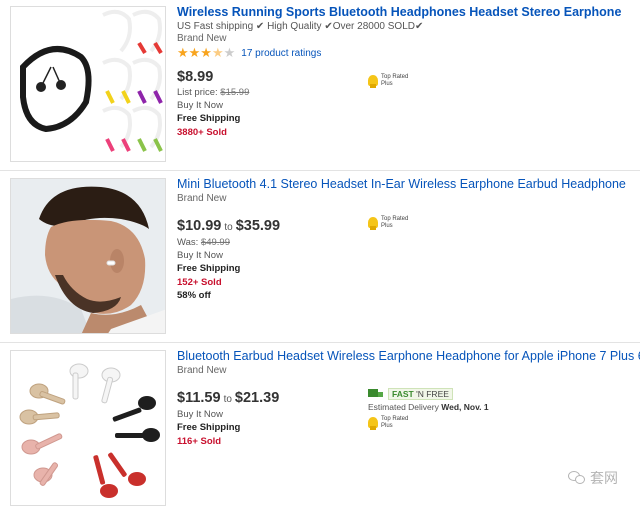 This screenshot has width=640, height=508. I want to click on sold-count: 116+ Sold, so click(199, 441).